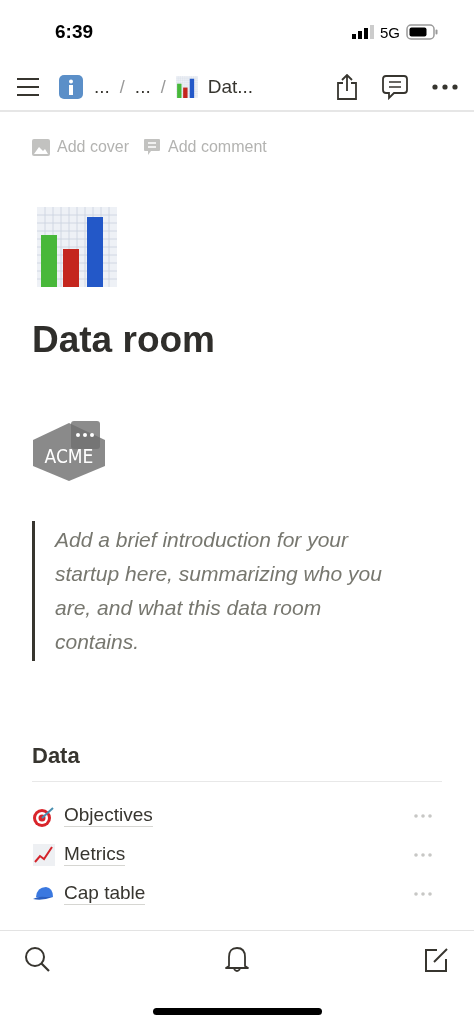  I want to click on signal-icon, so click(363, 32).